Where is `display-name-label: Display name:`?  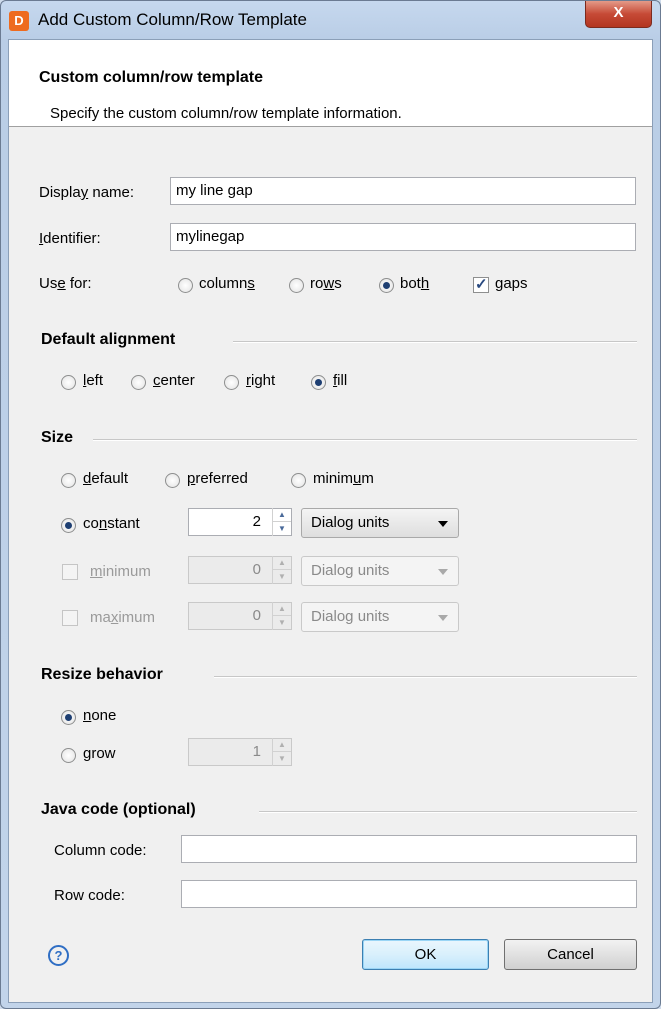 display-name-label: Display name: is located at coordinates (87, 192).